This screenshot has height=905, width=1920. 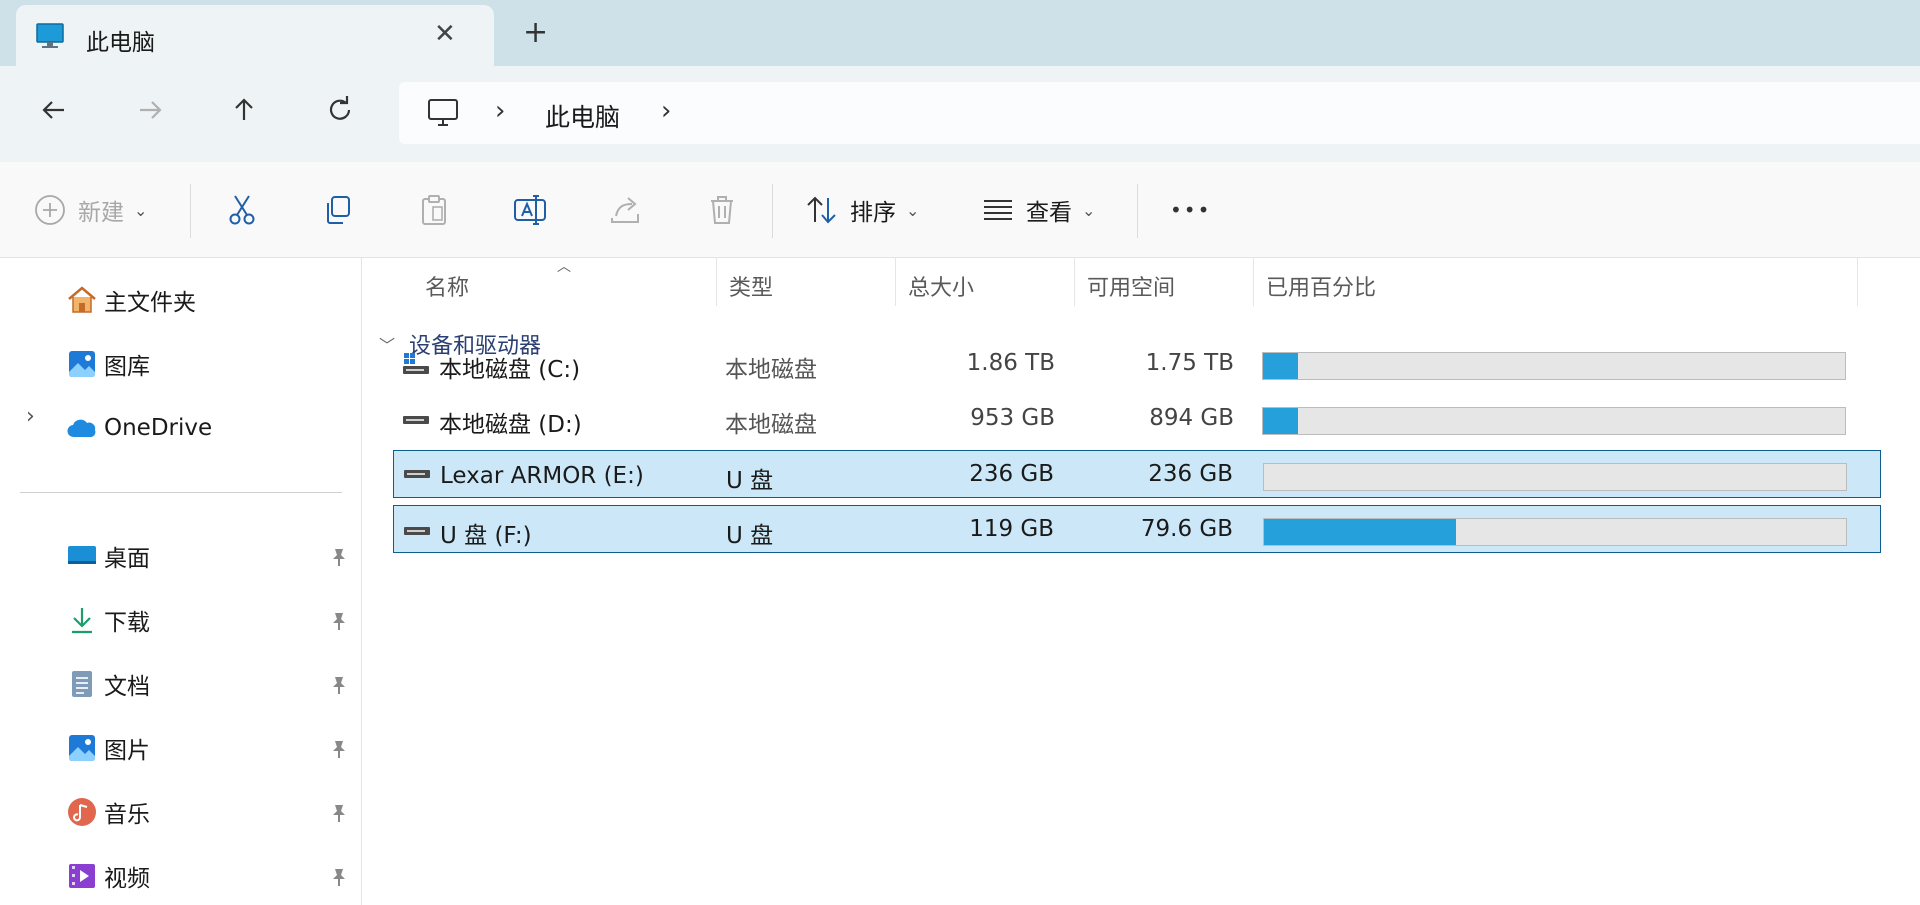 What do you see at coordinates (108, 620) in the screenshot?
I see `sidebar-item-downloads: 下载` at bounding box center [108, 620].